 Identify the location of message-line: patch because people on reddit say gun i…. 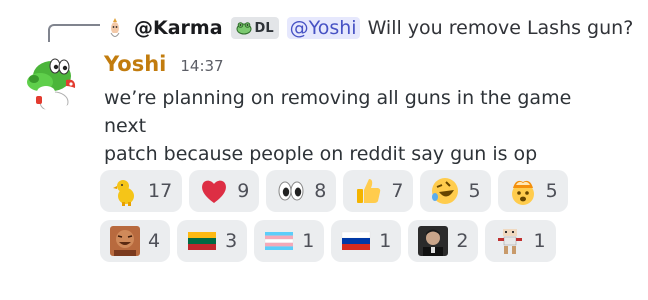
(321, 154).